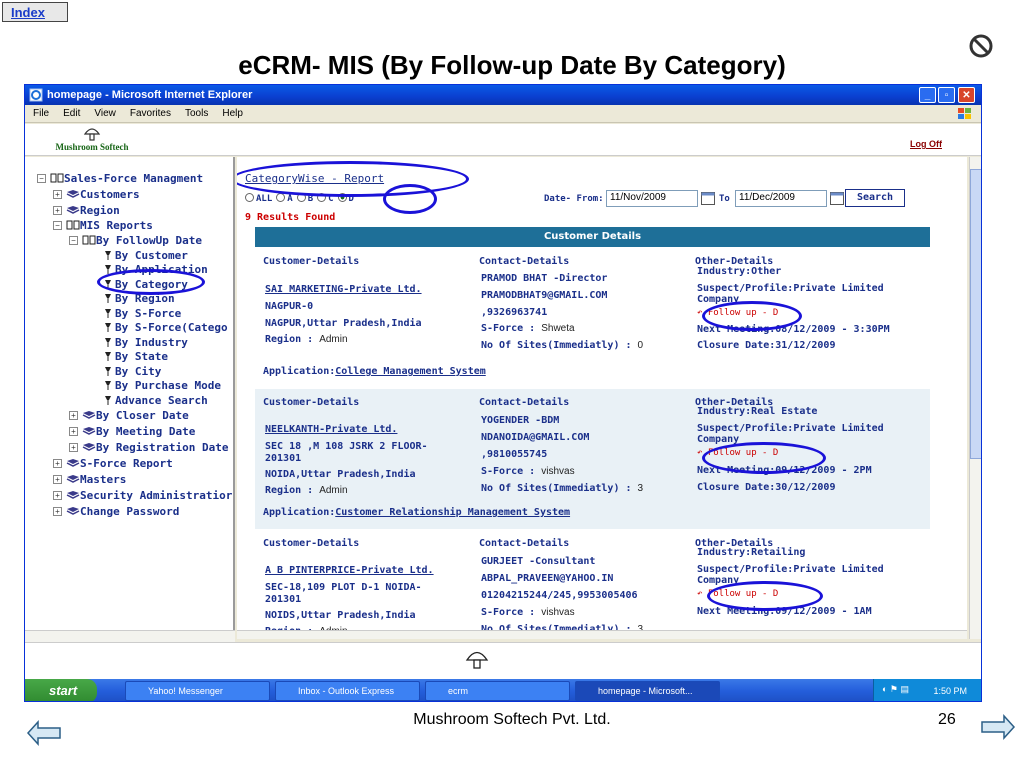 This screenshot has height=768, width=1024. What do you see at coordinates (130, 636) in the screenshot?
I see `tree-horizontal-scrollbar` at bounding box center [130, 636].